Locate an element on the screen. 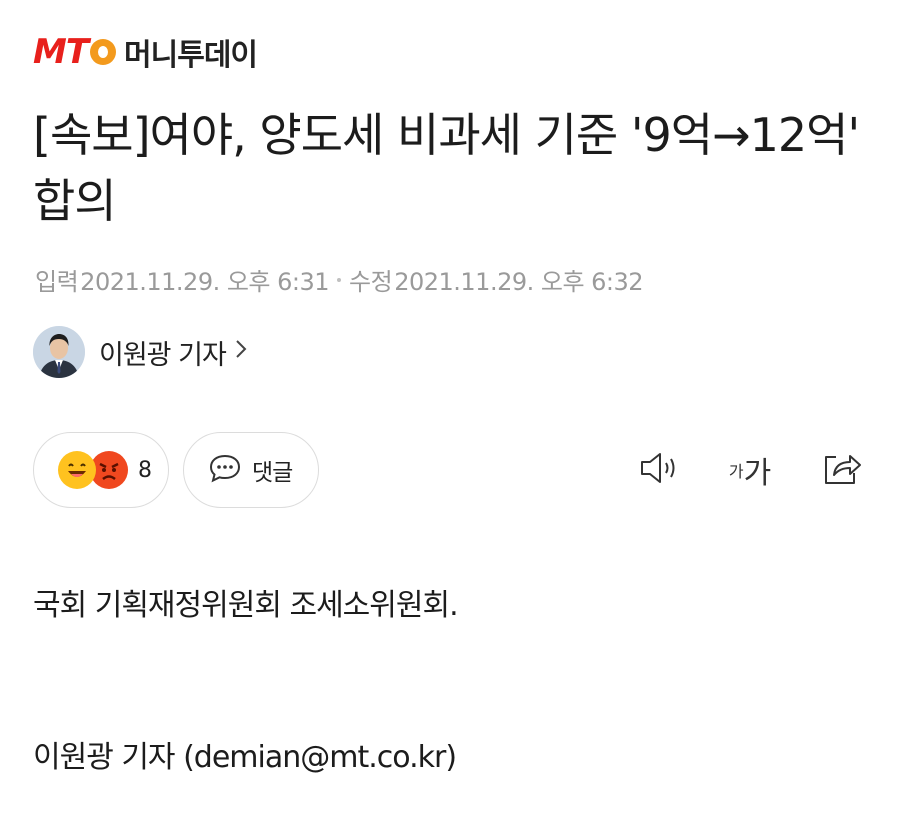 The width and height of the screenshot is (900, 828). speaker-icon is located at coordinates (660, 470).